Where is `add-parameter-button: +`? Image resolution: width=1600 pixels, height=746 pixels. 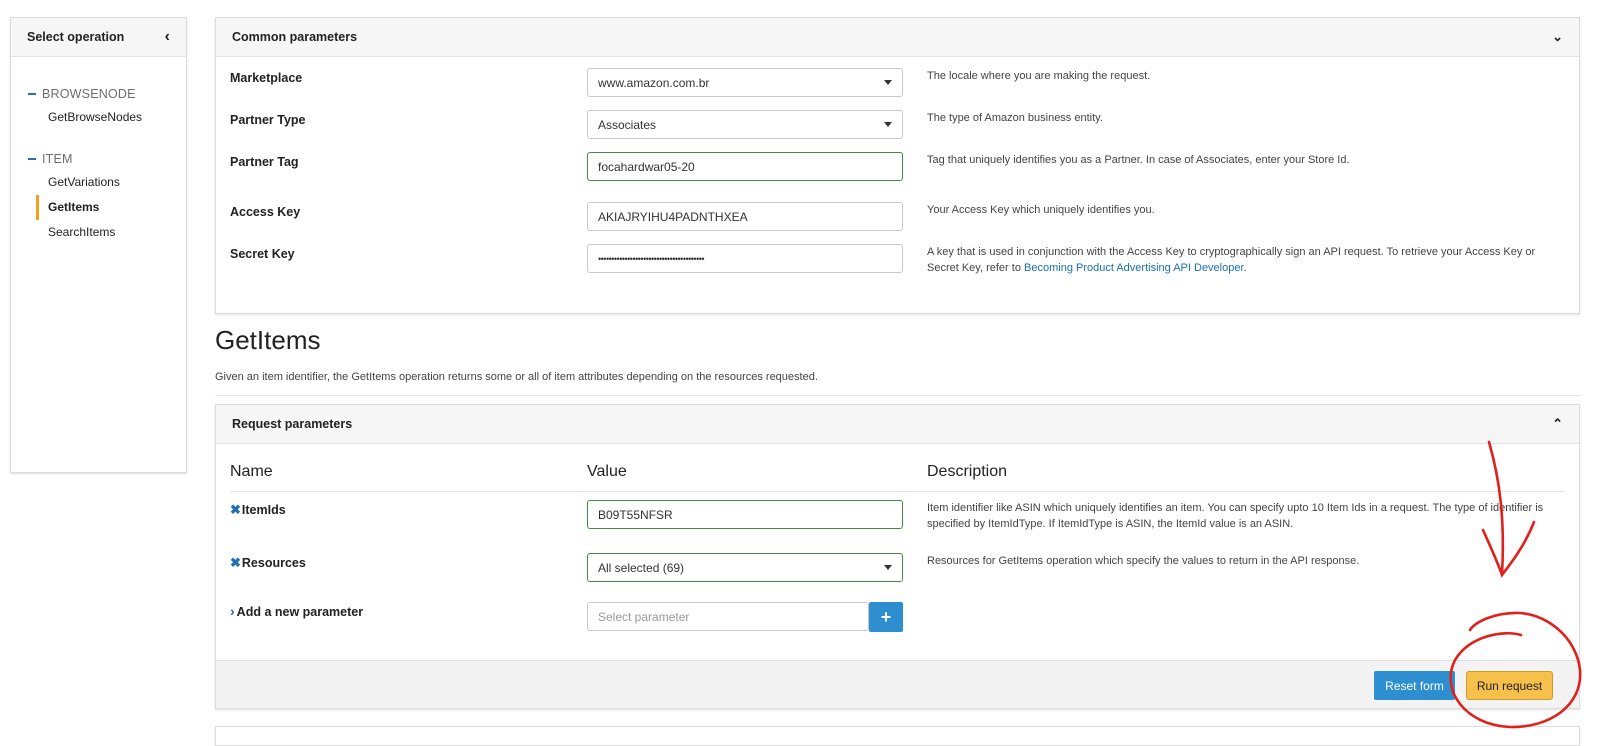 add-parameter-button: + is located at coordinates (886, 617).